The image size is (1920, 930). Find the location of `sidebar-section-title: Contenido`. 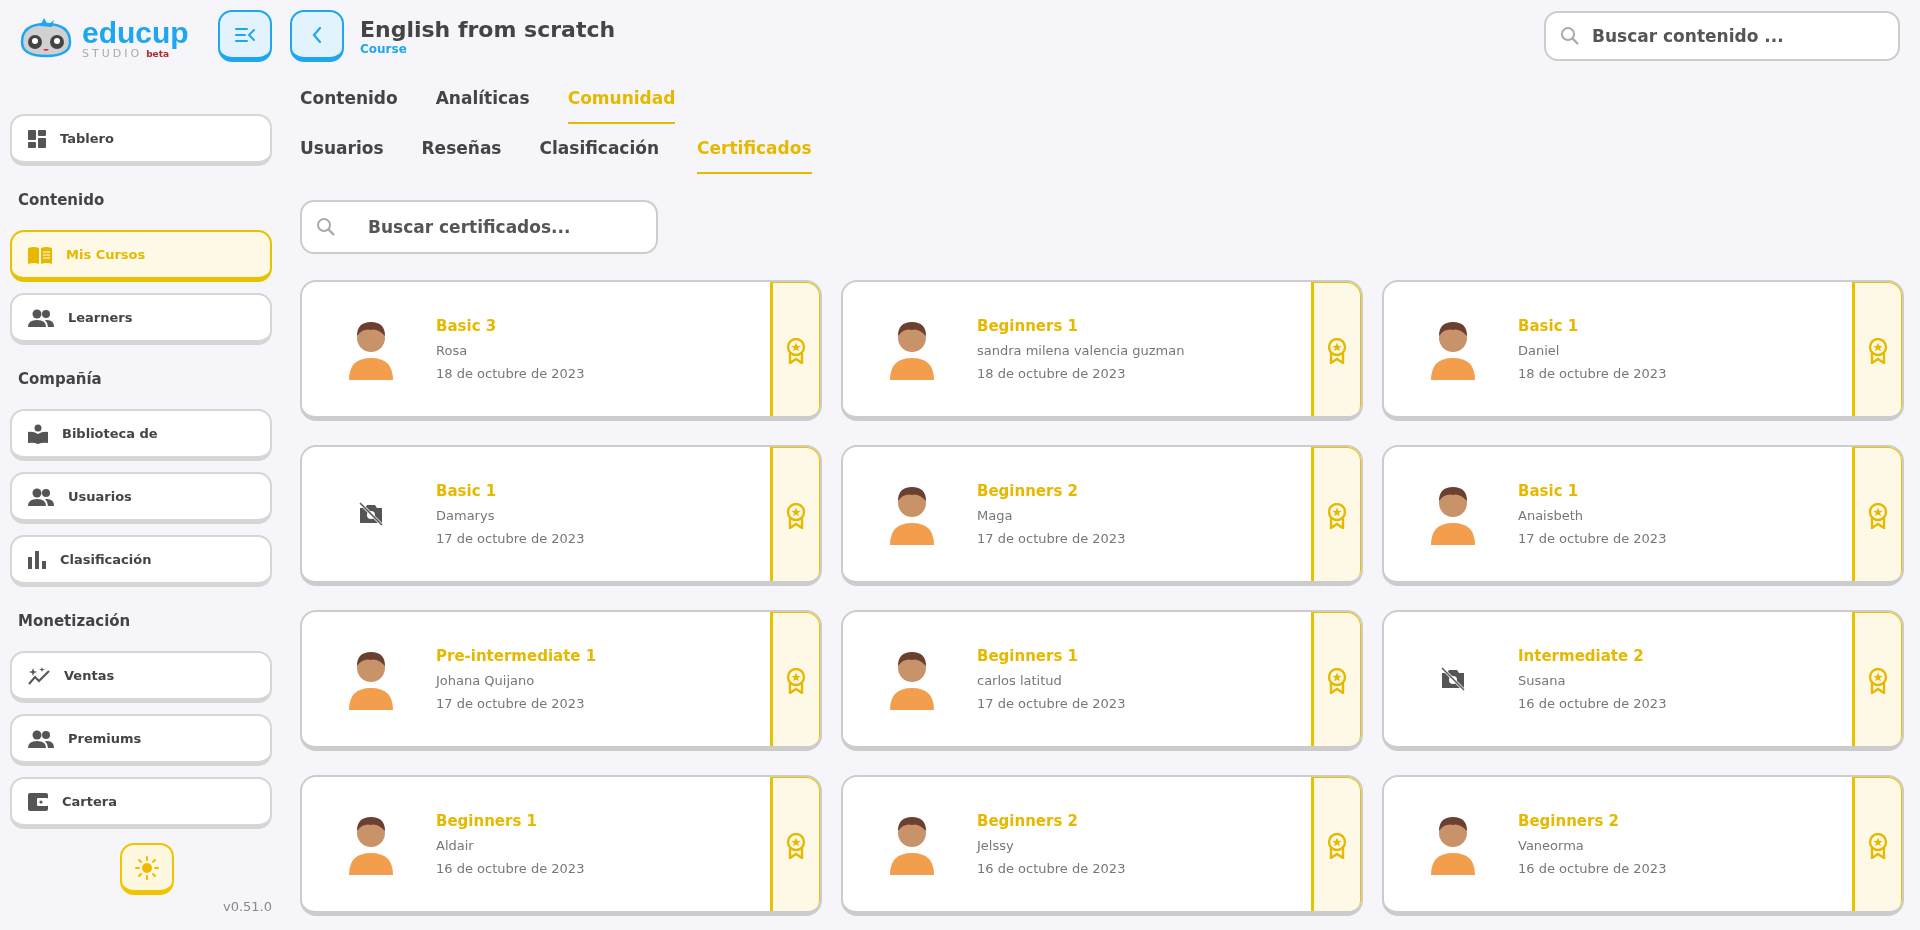

sidebar-section-title: Contenido is located at coordinates (61, 200).